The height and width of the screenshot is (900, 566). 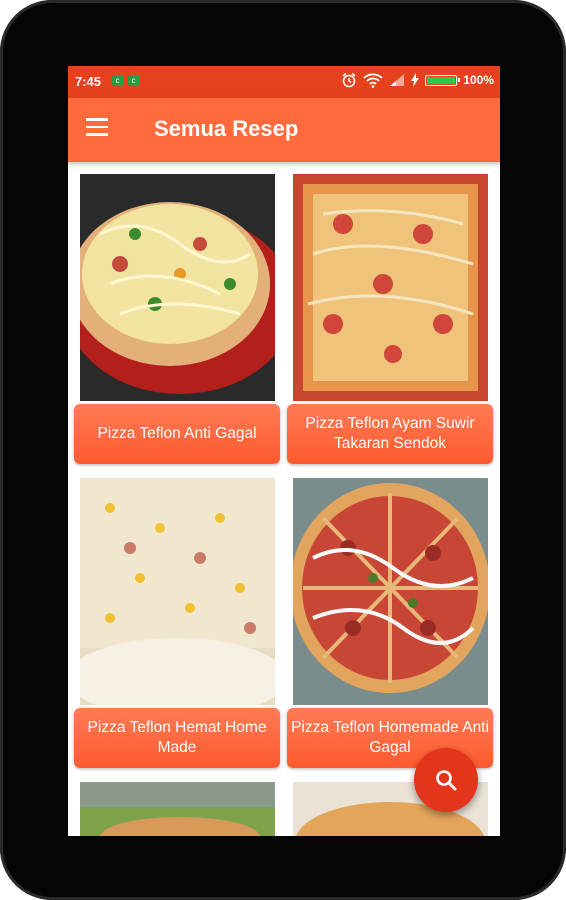 What do you see at coordinates (177, 738) in the screenshot?
I see `recipe-title: Pizza Teflon Hemat Home Made` at bounding box center [177, 738].